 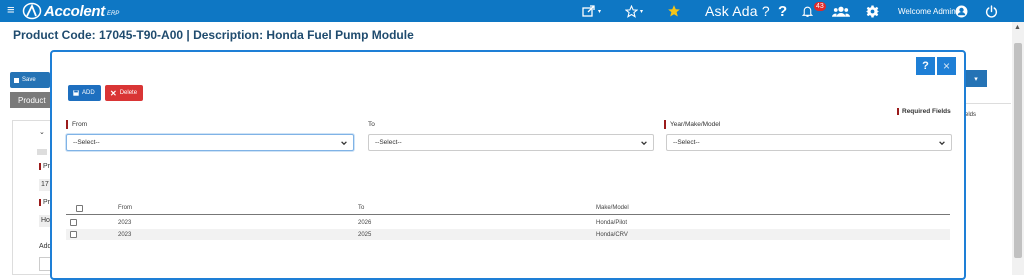 What do you see at coordinates (113, 93) in the screenshot?
I see `close-icon: ✕` at bounding box center [113, 93].